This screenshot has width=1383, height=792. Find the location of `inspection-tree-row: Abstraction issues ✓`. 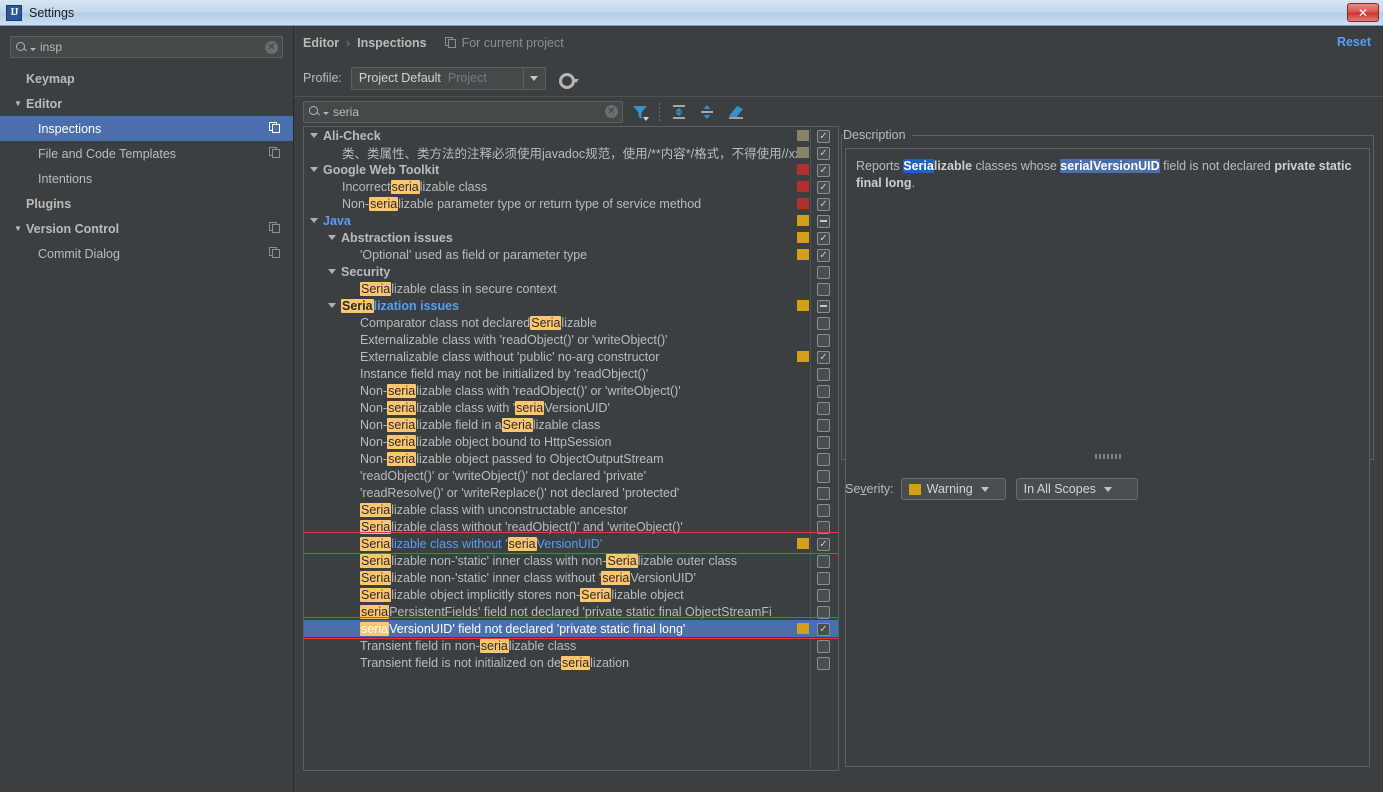

inspection-tree-row: Abstraction issues ✓ is located at coordinates (571, 237).